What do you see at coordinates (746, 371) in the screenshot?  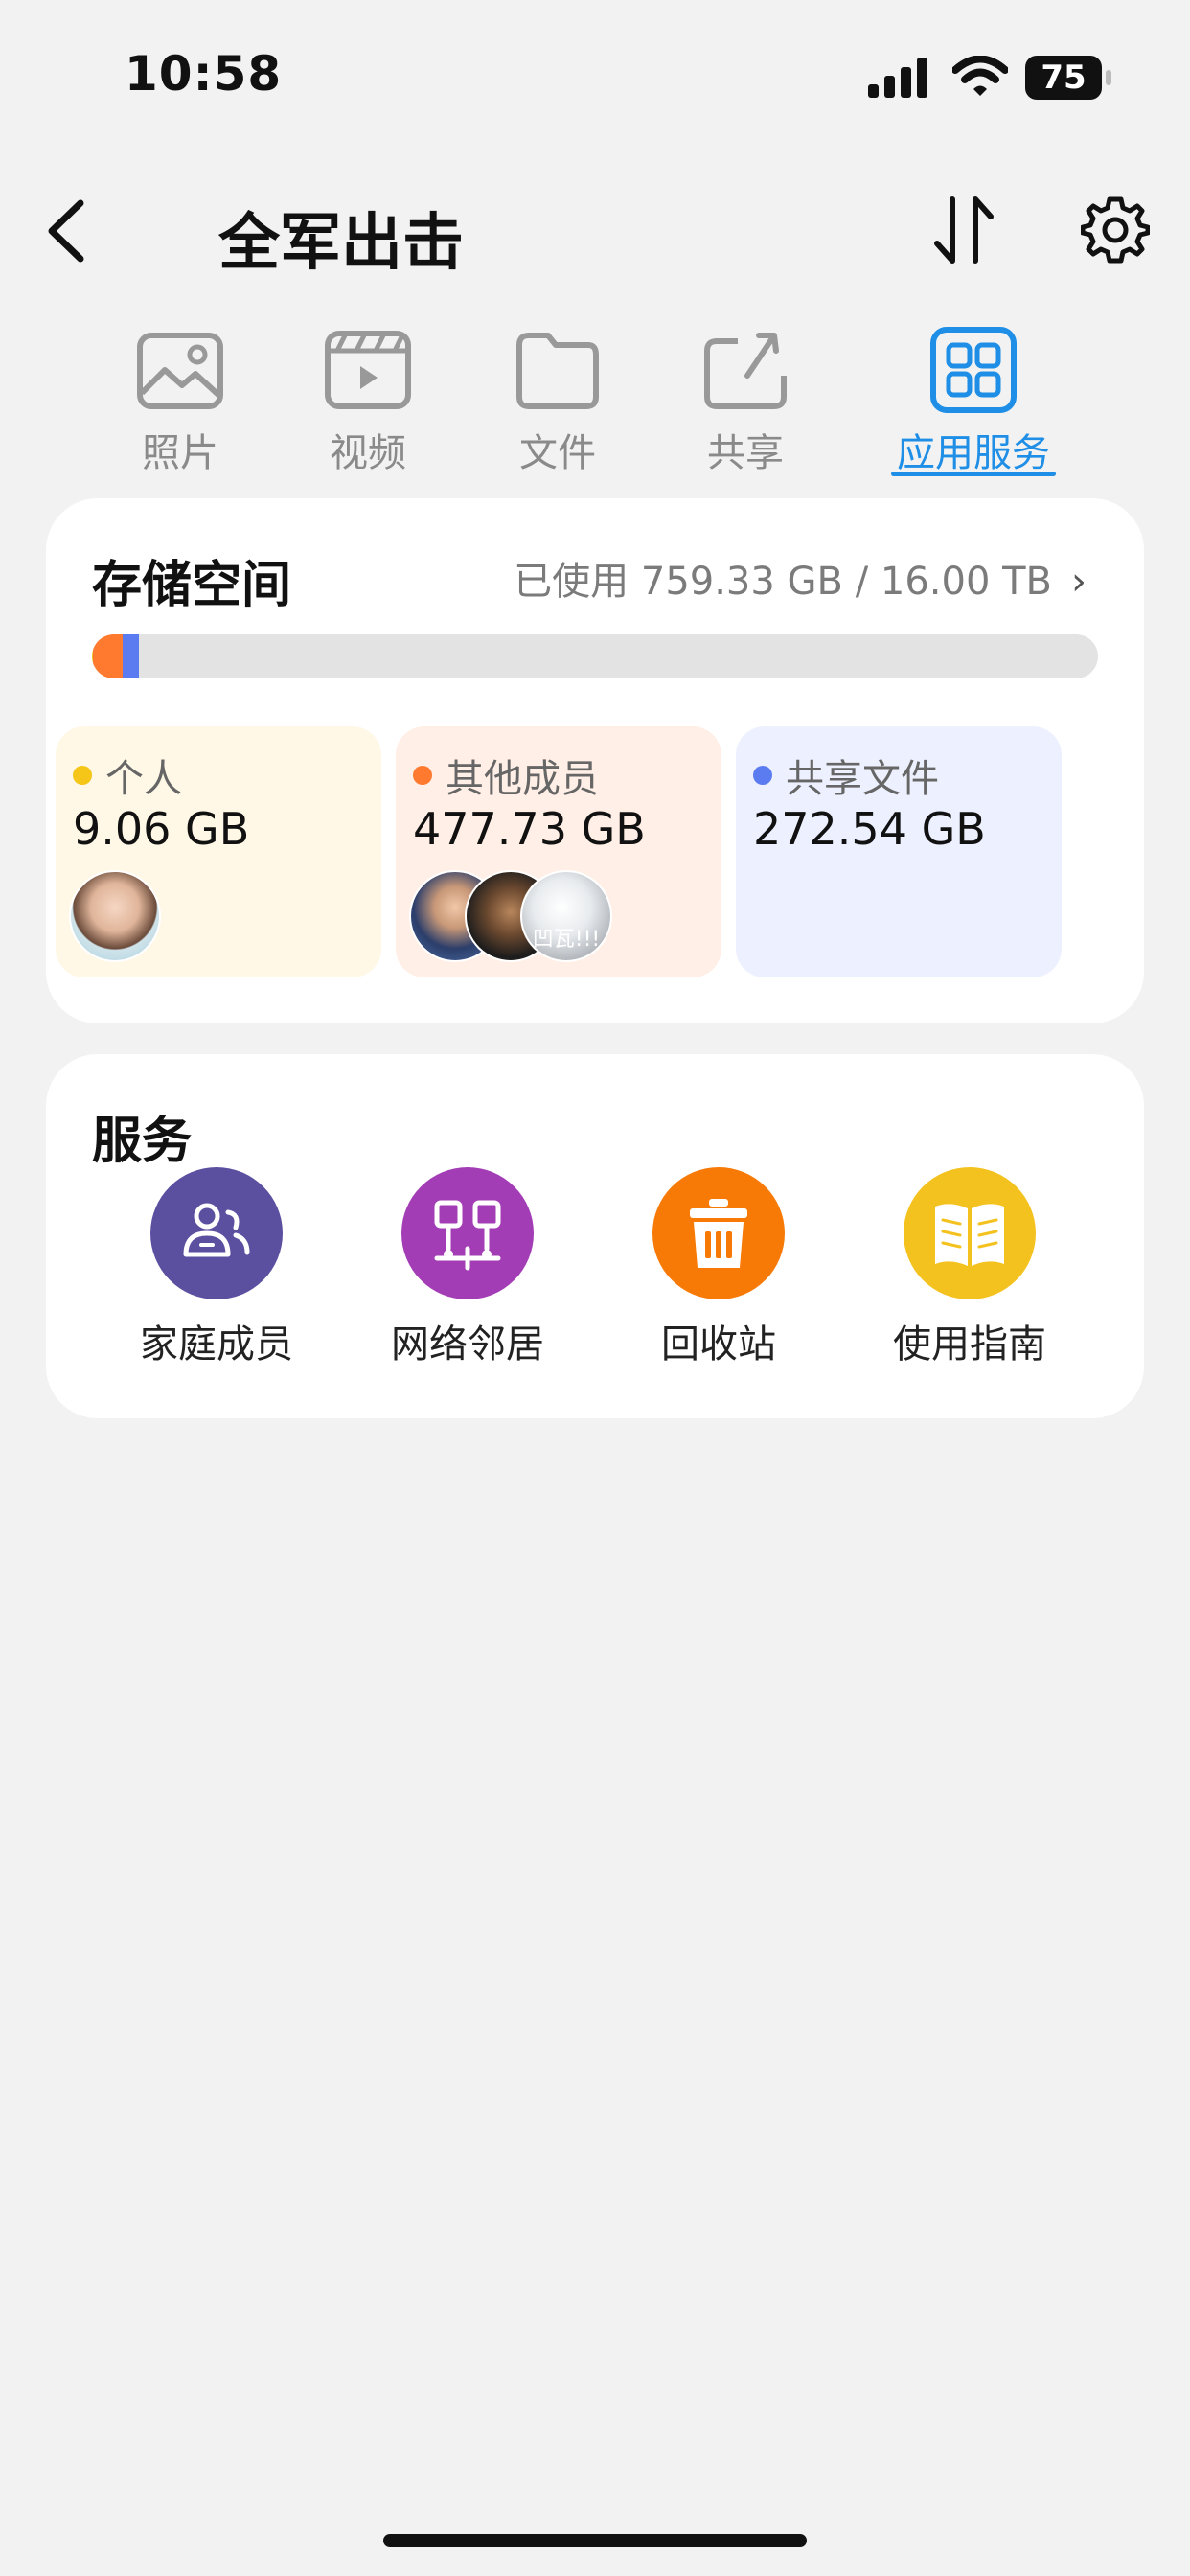 I see `share-icon` at bounding box center [746, 371].